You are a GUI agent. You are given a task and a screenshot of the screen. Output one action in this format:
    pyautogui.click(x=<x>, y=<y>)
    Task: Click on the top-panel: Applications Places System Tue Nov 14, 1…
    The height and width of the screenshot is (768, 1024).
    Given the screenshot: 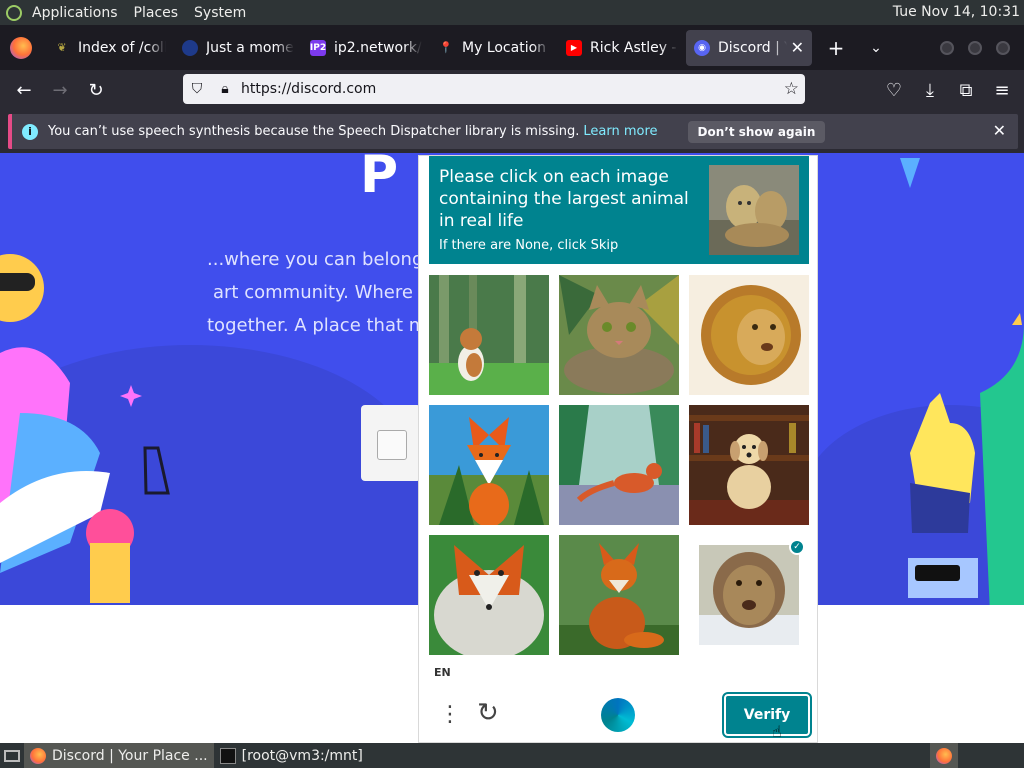 What is the action you would take?
    pyautogui.click(x=512, y=12)
    